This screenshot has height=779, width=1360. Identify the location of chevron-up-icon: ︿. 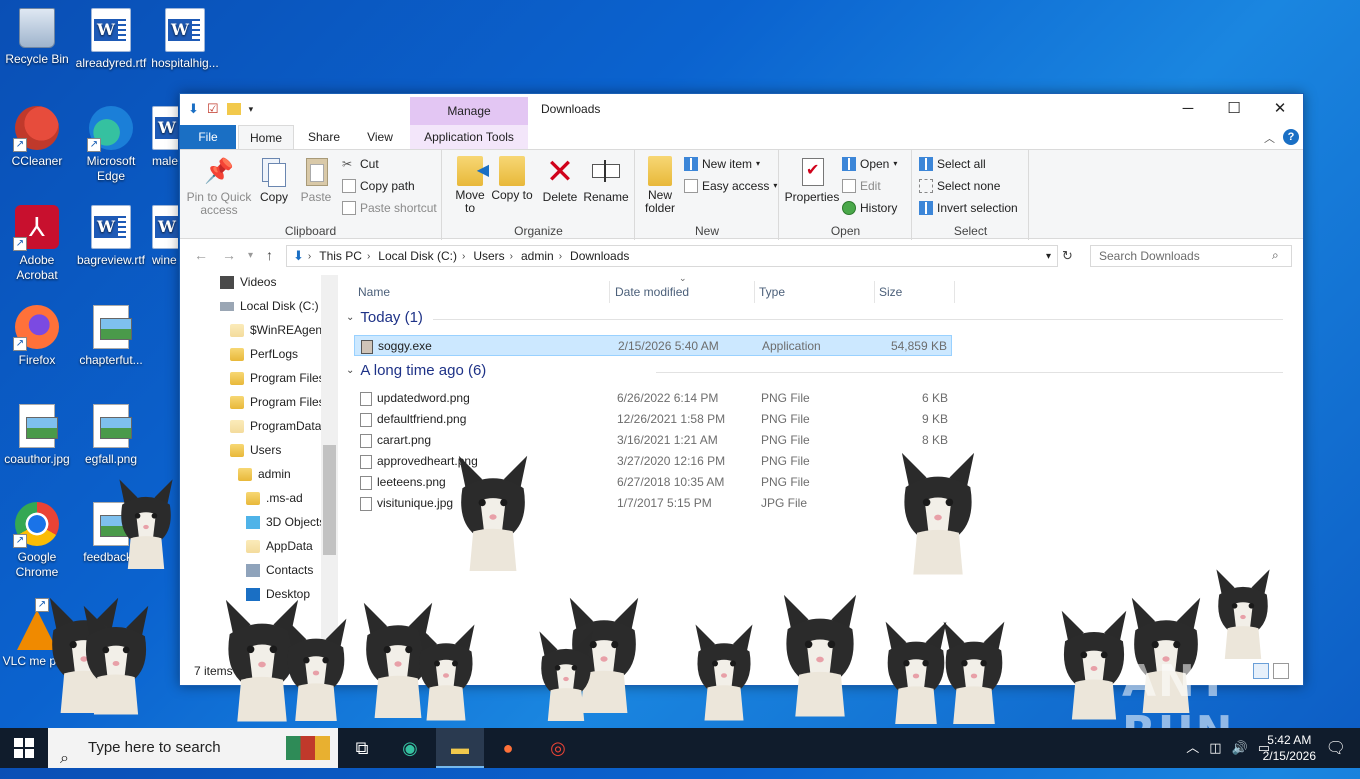
(1192, 748).